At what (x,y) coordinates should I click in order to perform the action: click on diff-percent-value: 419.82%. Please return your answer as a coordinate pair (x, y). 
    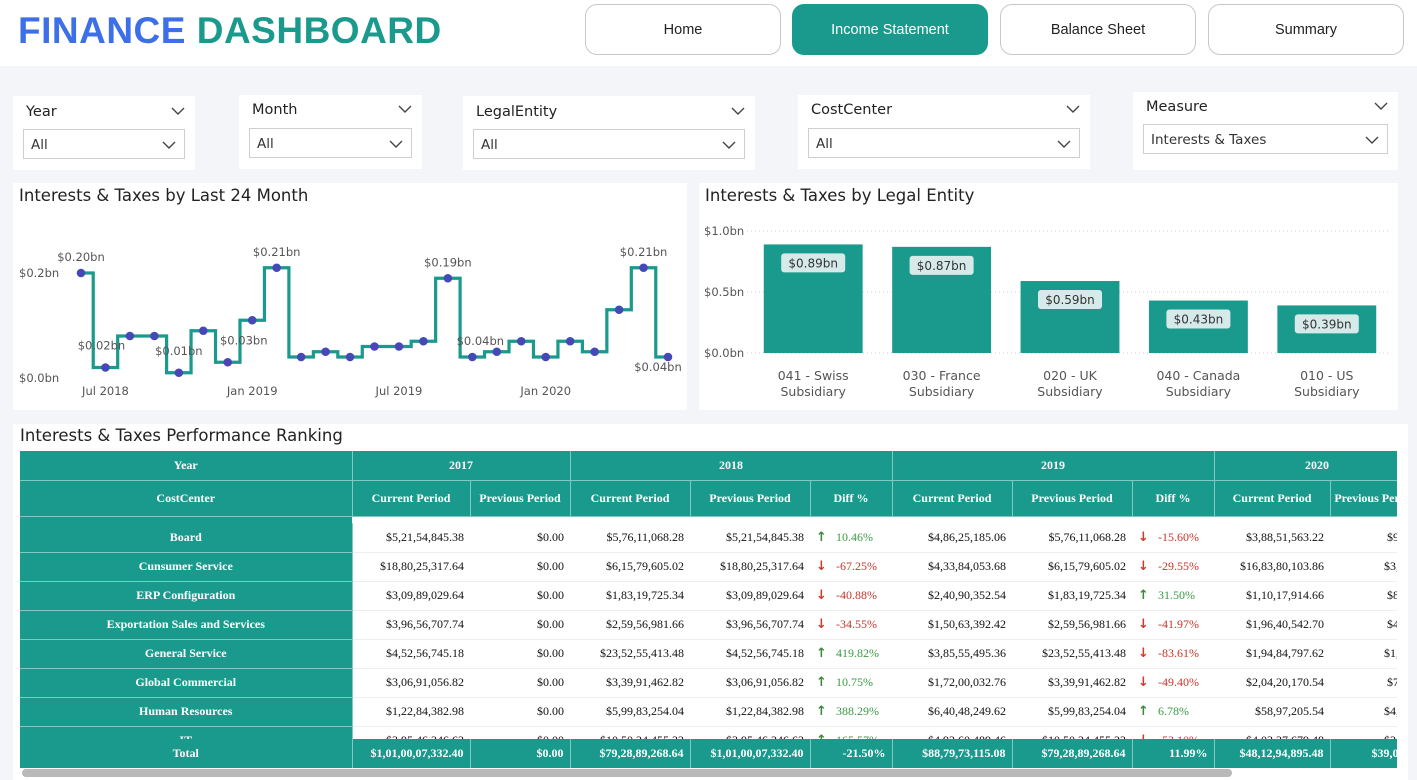
    Looking at the image, I should click on (857, 653).